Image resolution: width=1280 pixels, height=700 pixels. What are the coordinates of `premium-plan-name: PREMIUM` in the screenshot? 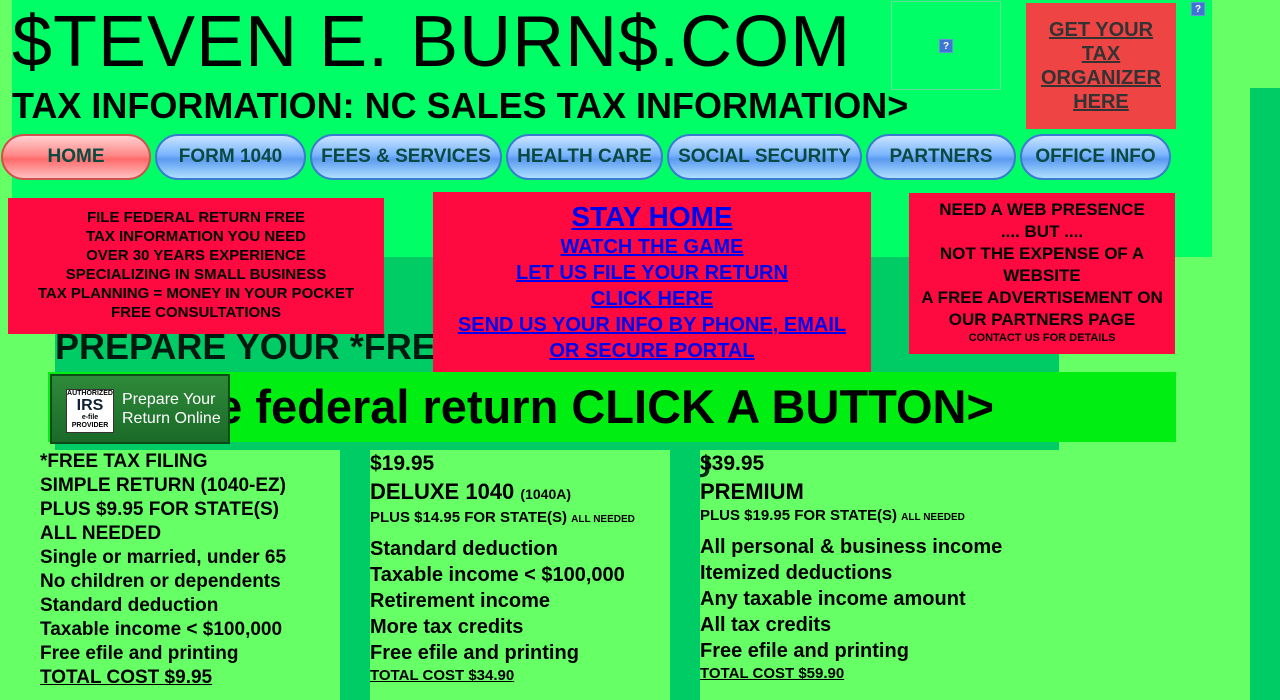 It's located at (752, 491).